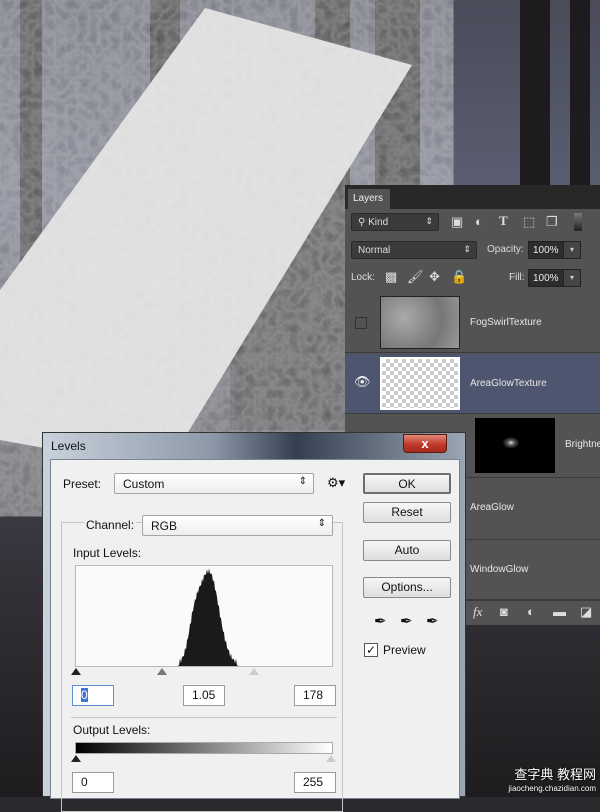 The height and width of the screenshot is (812, 600). I want to click on watermark: 查字典 教程网 jiaocheng.chazidian.com, so click(552, 780).